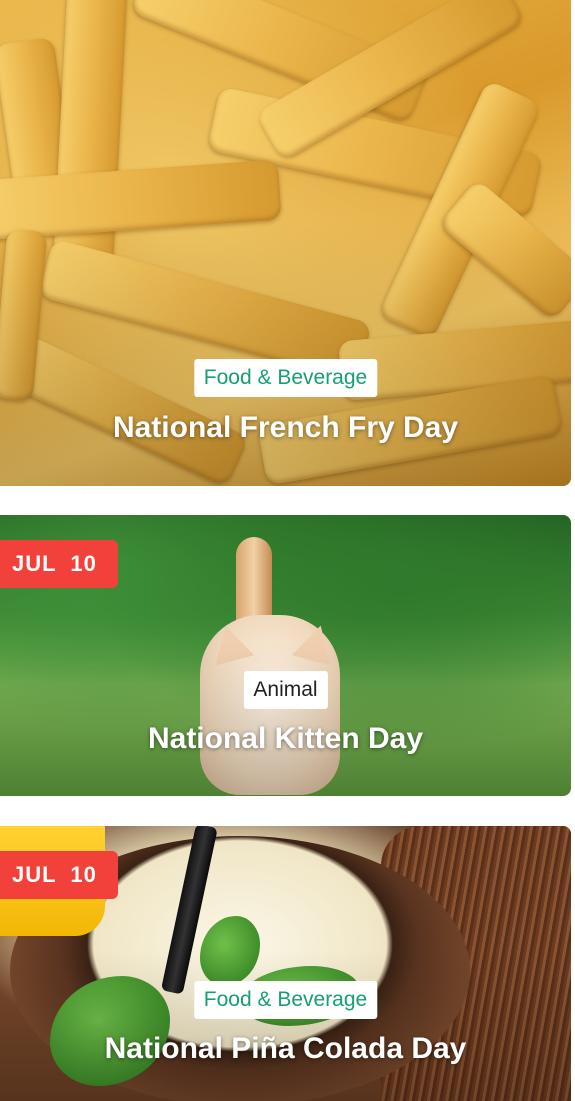  What do you see at coordinates (285, 738) in the screenshot?
I see `event-title: National Kitten Day` at bounding box center [285, 738].